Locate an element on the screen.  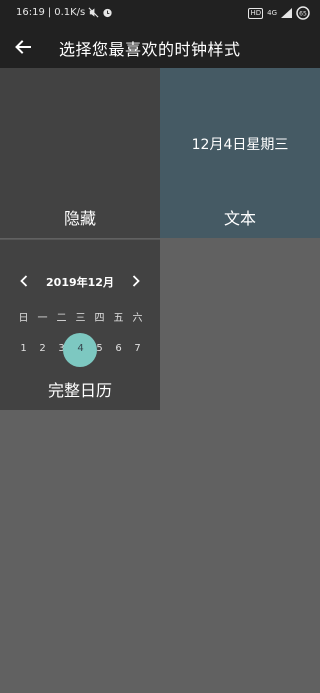
toolbar: 选择您最喜欢的时钟样式 is located at coordinates (160, 47).